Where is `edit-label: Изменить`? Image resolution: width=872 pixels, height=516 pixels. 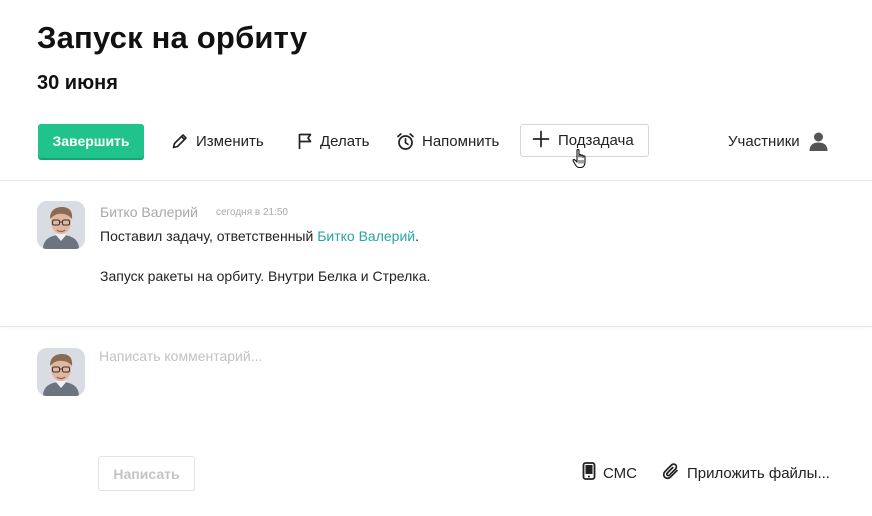 edit-label: Изменить is located at coordinates (230, 141).